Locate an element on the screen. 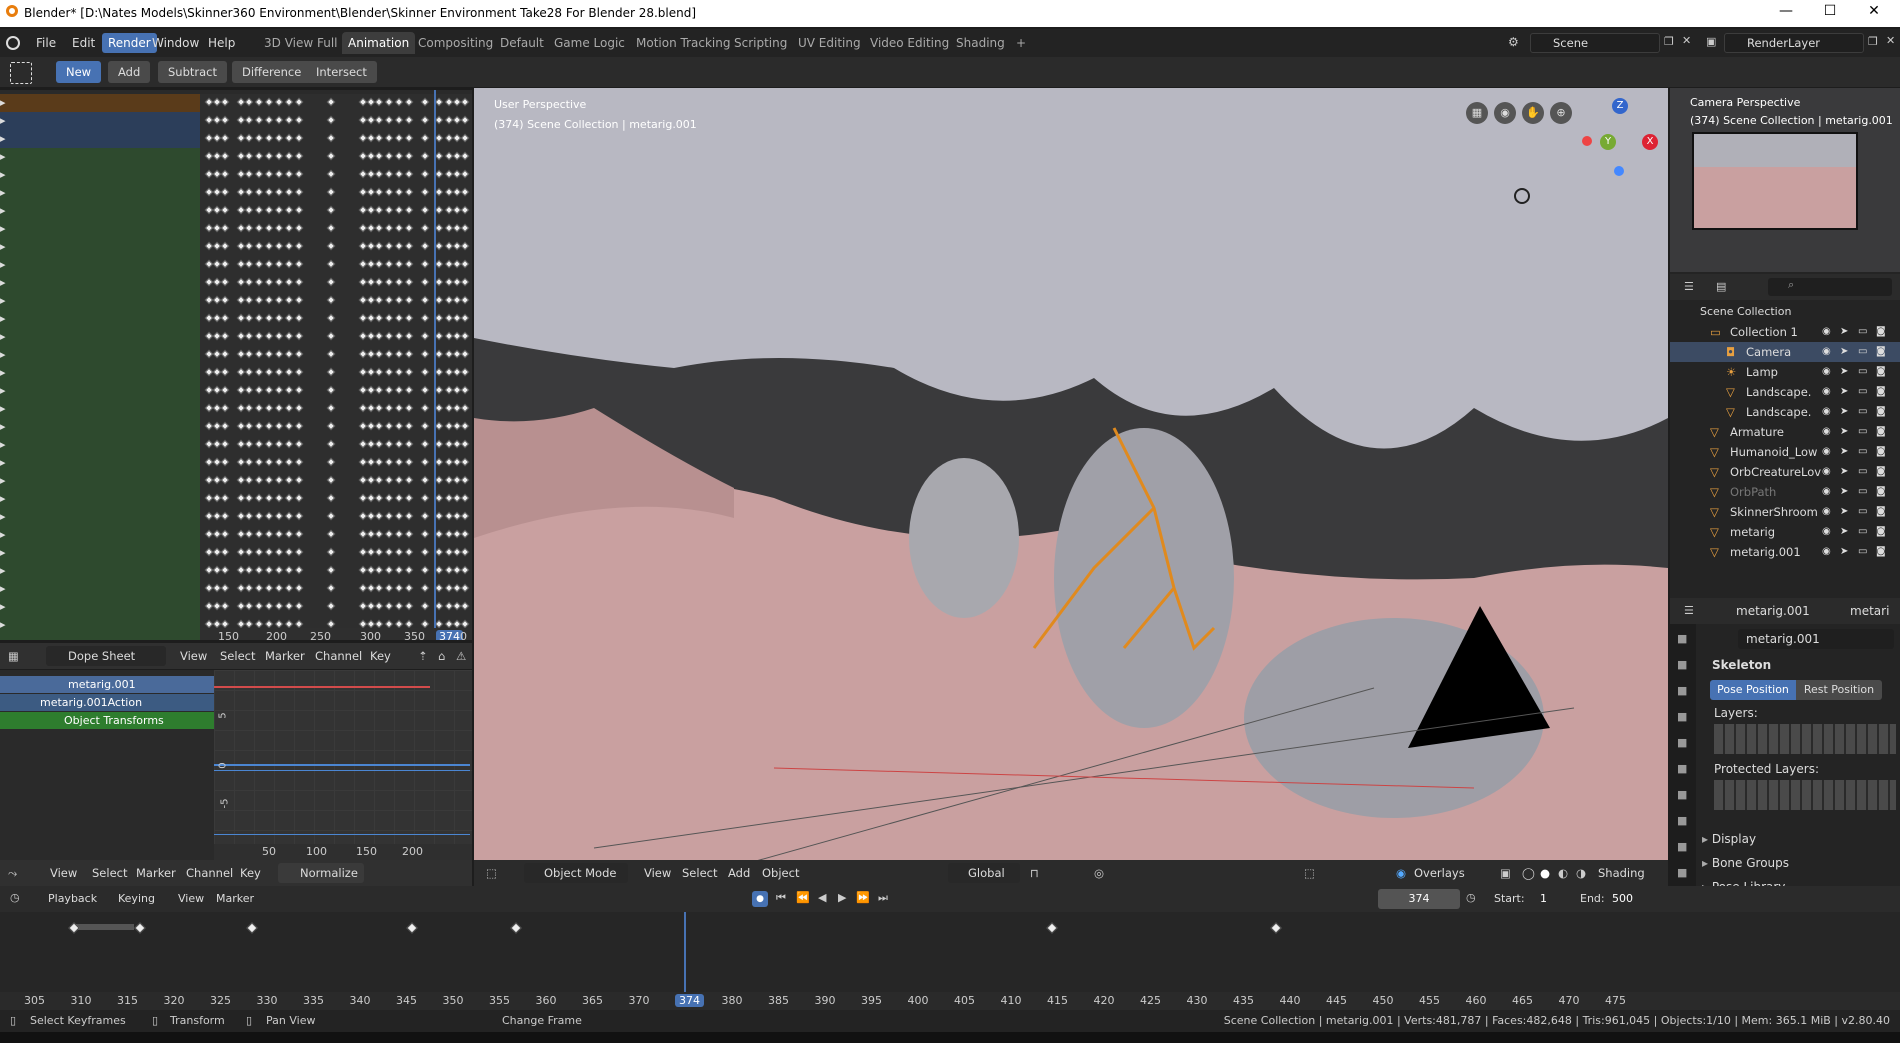 This screenshot has width=1900, height=1043. 12: ▸ is located at coordinates (100, 139).